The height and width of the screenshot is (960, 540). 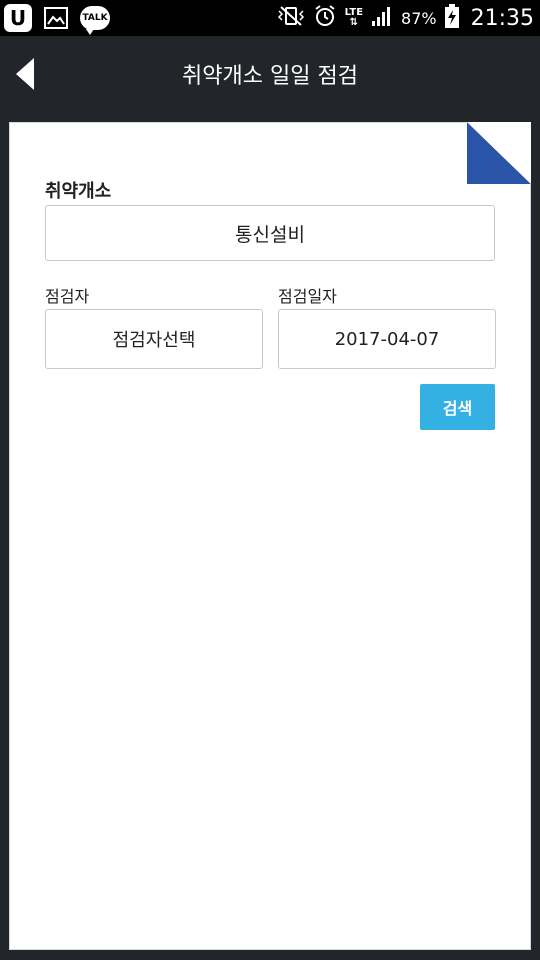 What do you see at coordinates (270, 18) in the screenshot?
I see `status-bar: U TALK LTE ⇅ 87% 21:35` at bounding box center [270, 18].